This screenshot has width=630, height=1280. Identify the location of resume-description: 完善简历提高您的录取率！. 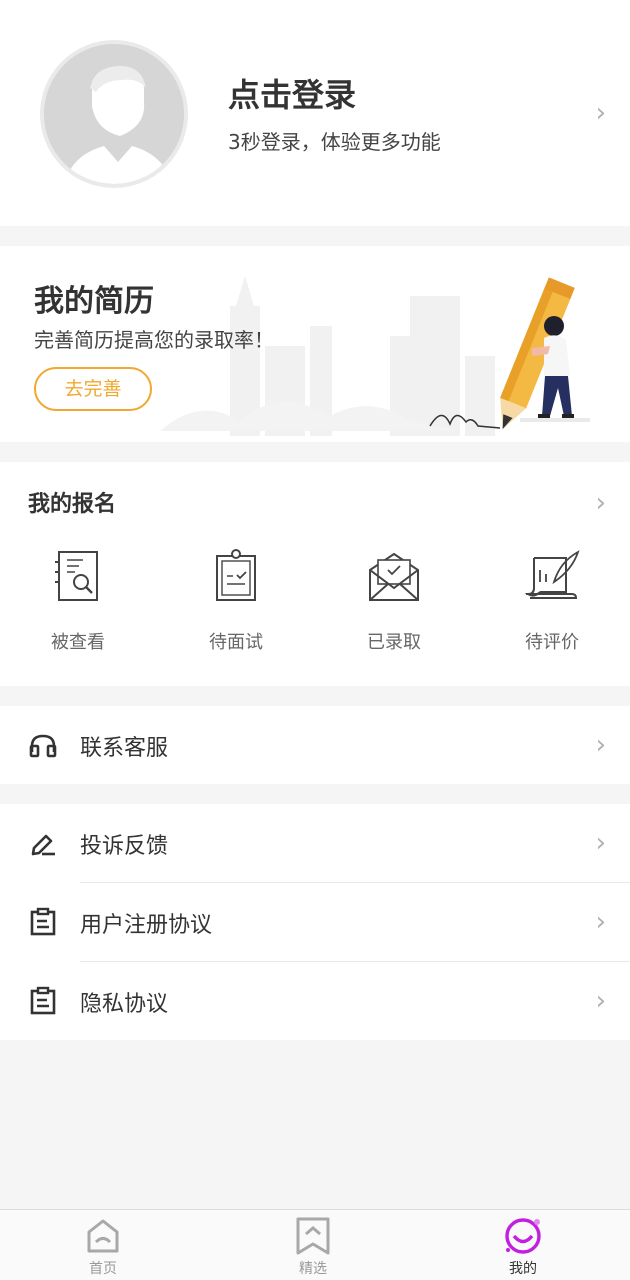
(154, 340).